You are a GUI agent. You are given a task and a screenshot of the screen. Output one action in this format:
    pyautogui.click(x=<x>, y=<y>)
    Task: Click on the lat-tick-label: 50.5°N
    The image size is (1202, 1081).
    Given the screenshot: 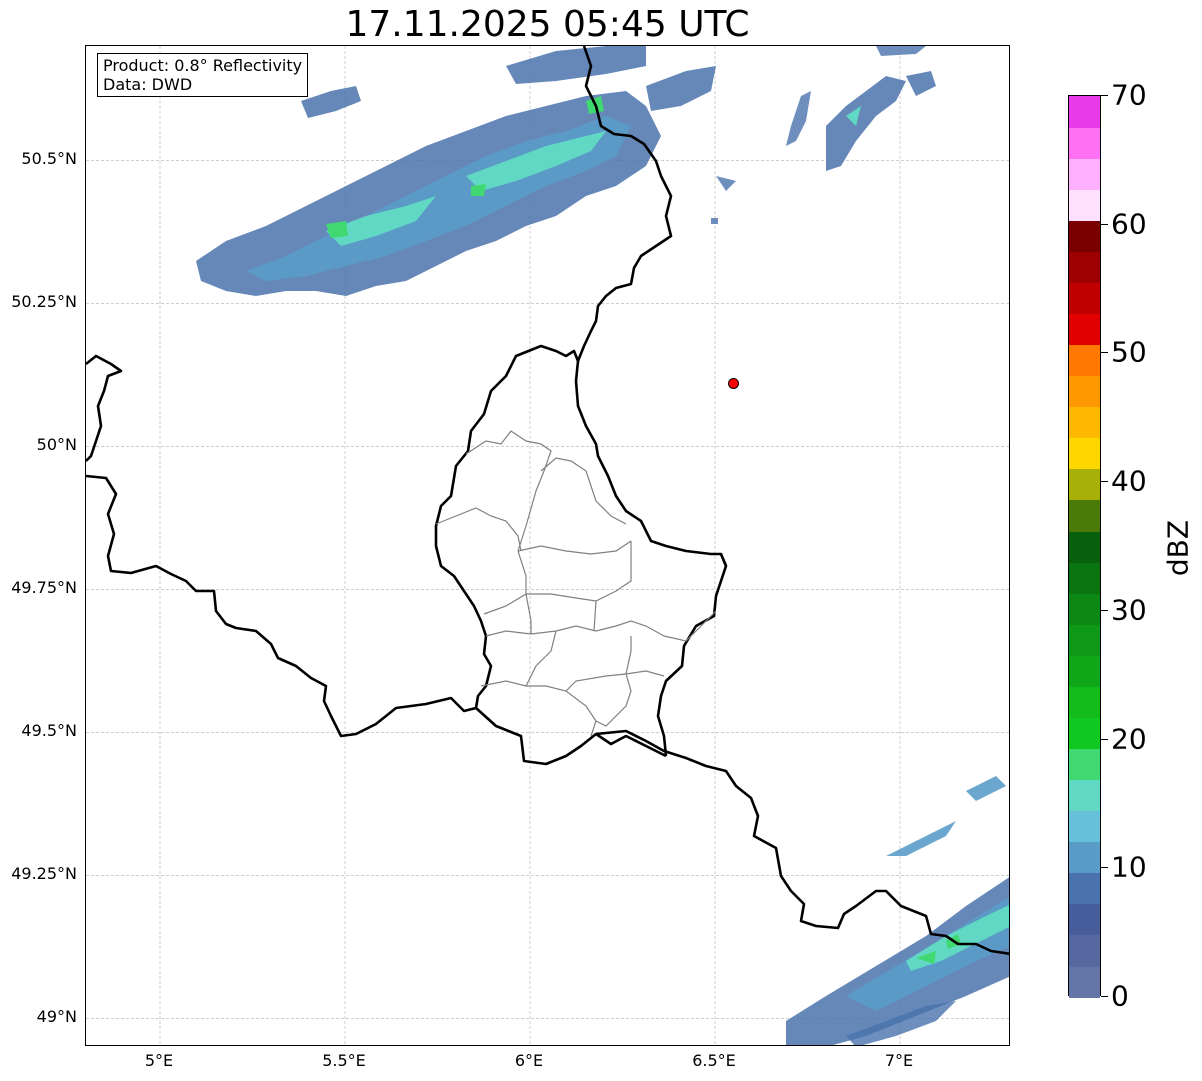 What is the action you would take?
    pyautogui.click(x=49, y=159)
    